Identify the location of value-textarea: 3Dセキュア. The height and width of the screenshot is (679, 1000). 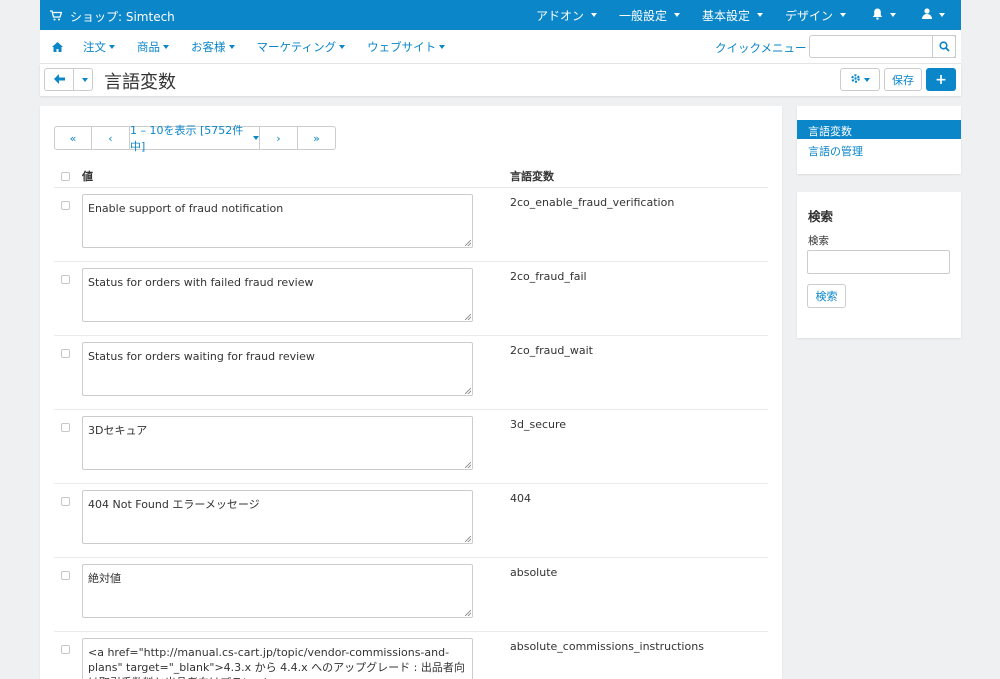
(277, 443).